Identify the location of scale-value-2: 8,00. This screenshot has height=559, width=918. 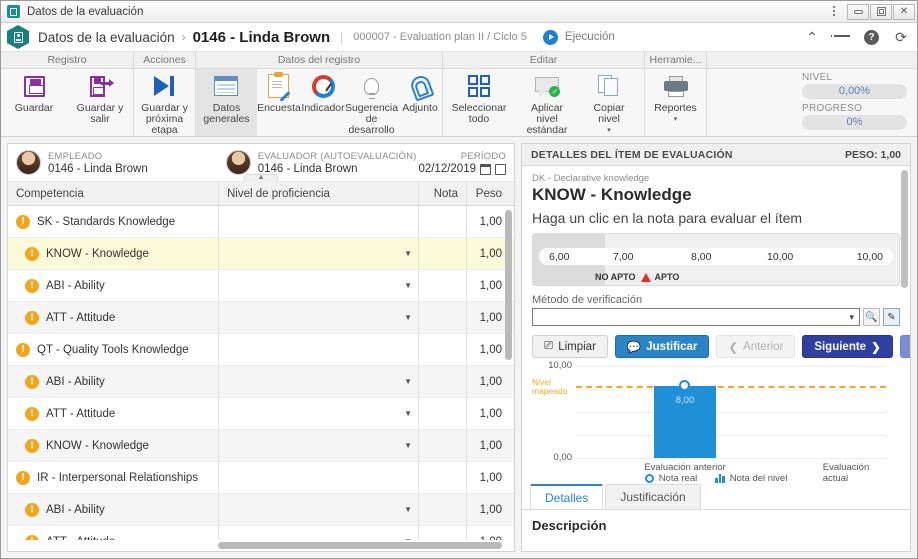
(701, 257).